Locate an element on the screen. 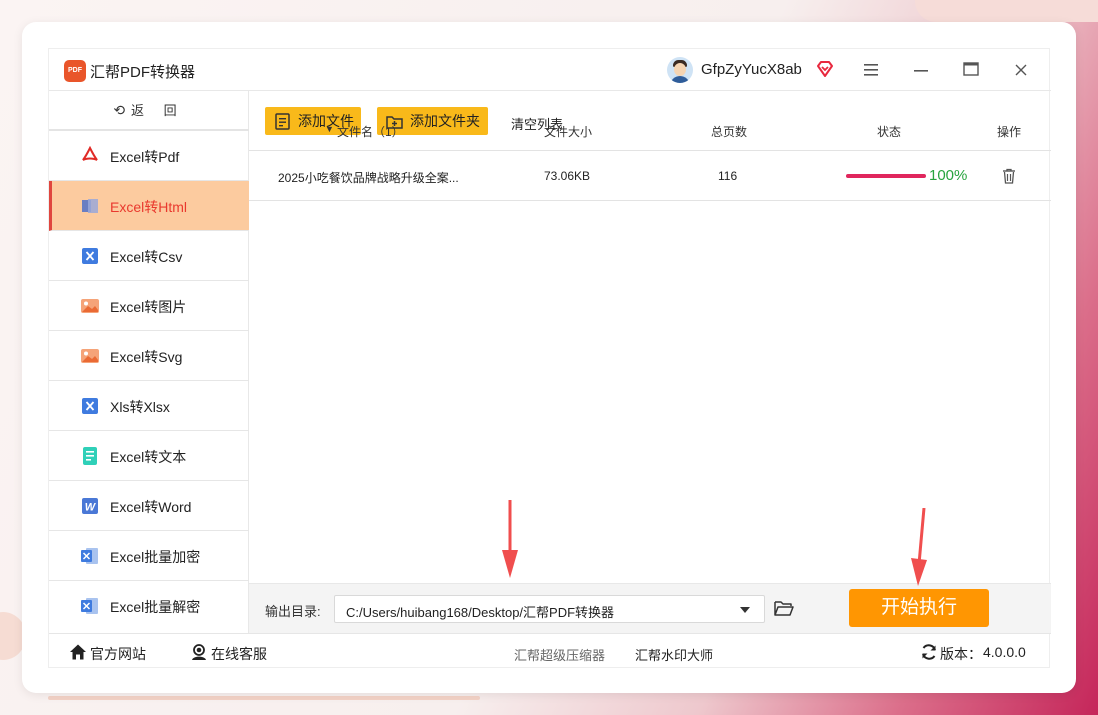  chevron-down-icon is located at coordinates (745, 610).